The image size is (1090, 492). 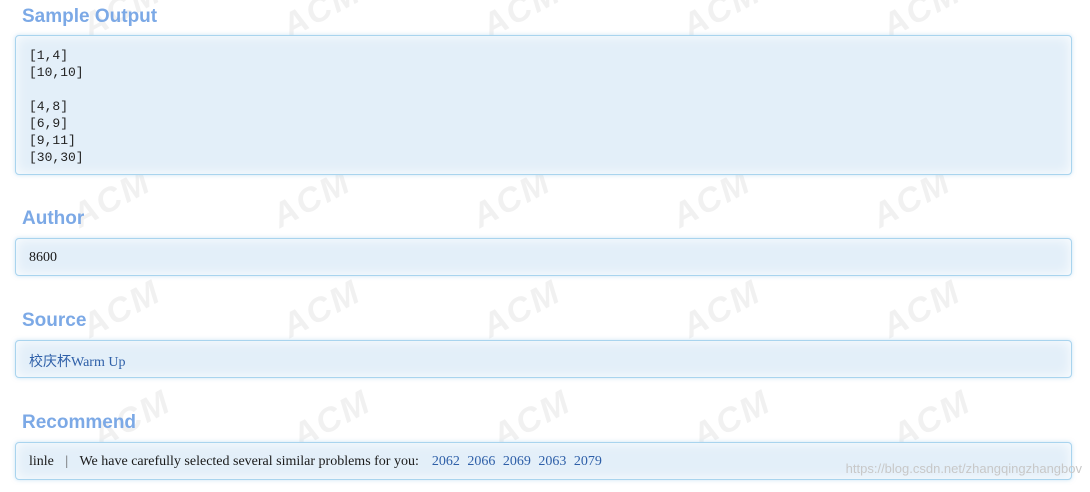 I want to click on source-panel: 校庆杯Warm Up, so click(x=543, y=359).